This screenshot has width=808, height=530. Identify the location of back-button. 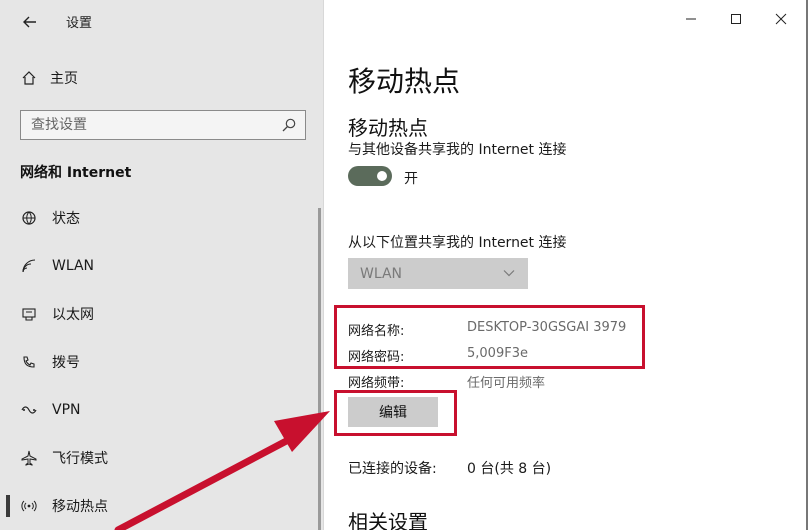
(30, 22).